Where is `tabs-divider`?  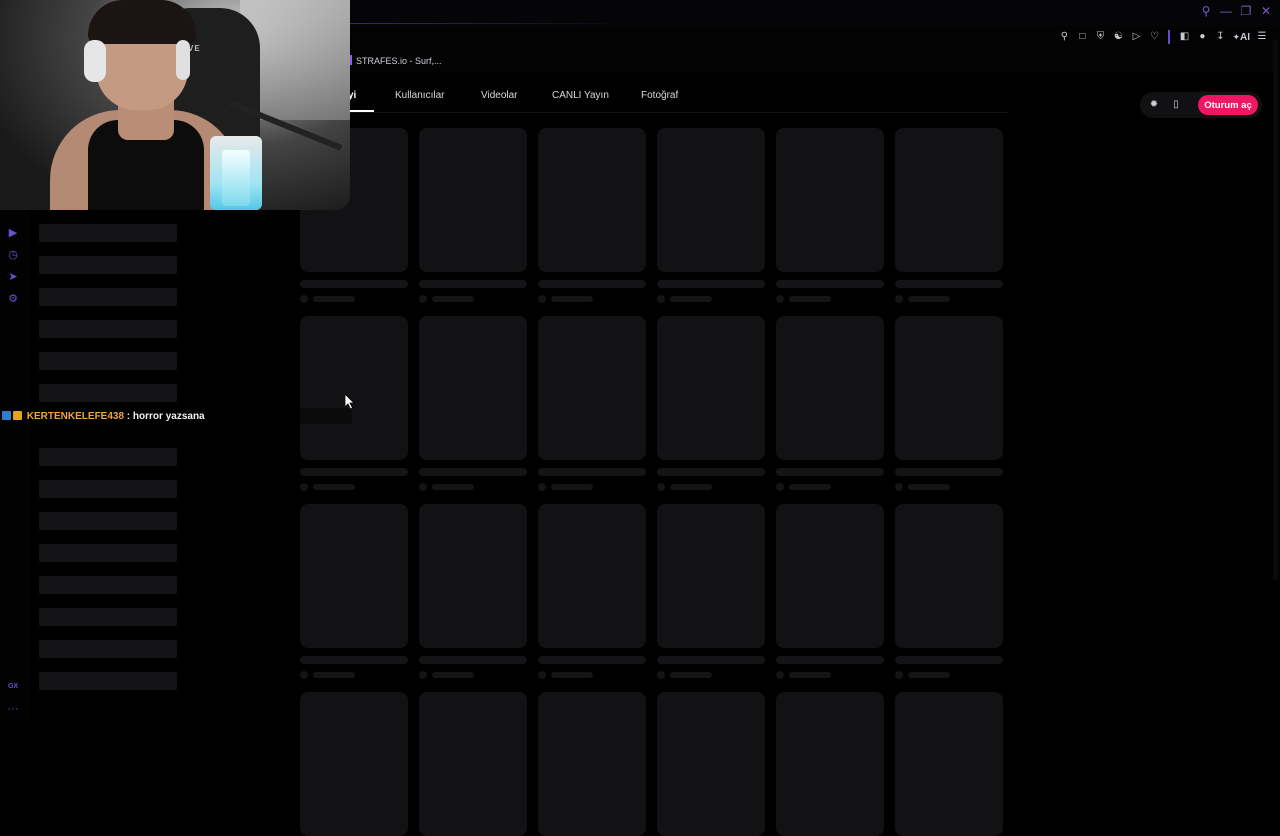
tabs-divider is located at coordinates (674, 112).